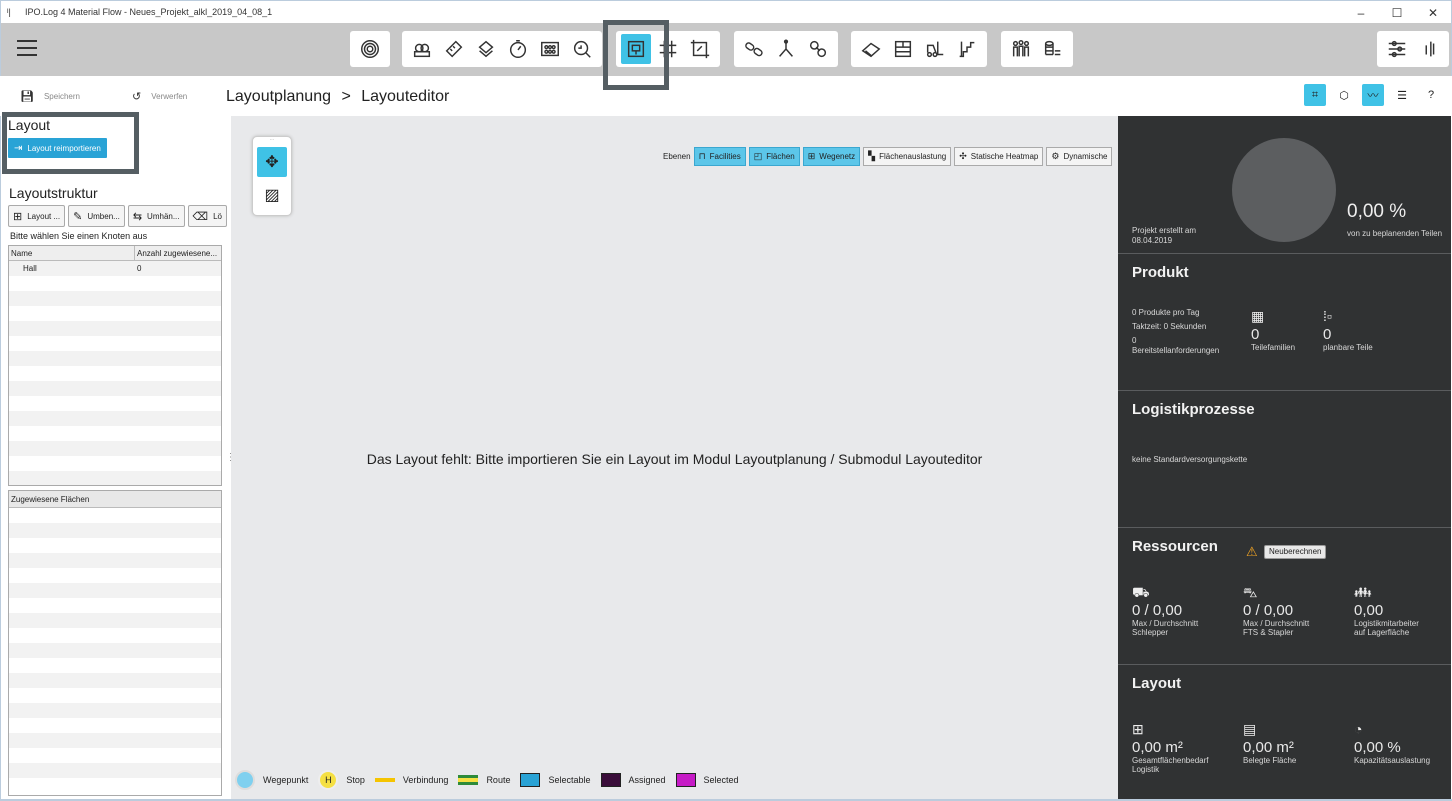  Describe the element at coordinates (907, 156) in the screenshot. I see `layer-utilization-toggle: ▚ Flächenauslastung` at that location.